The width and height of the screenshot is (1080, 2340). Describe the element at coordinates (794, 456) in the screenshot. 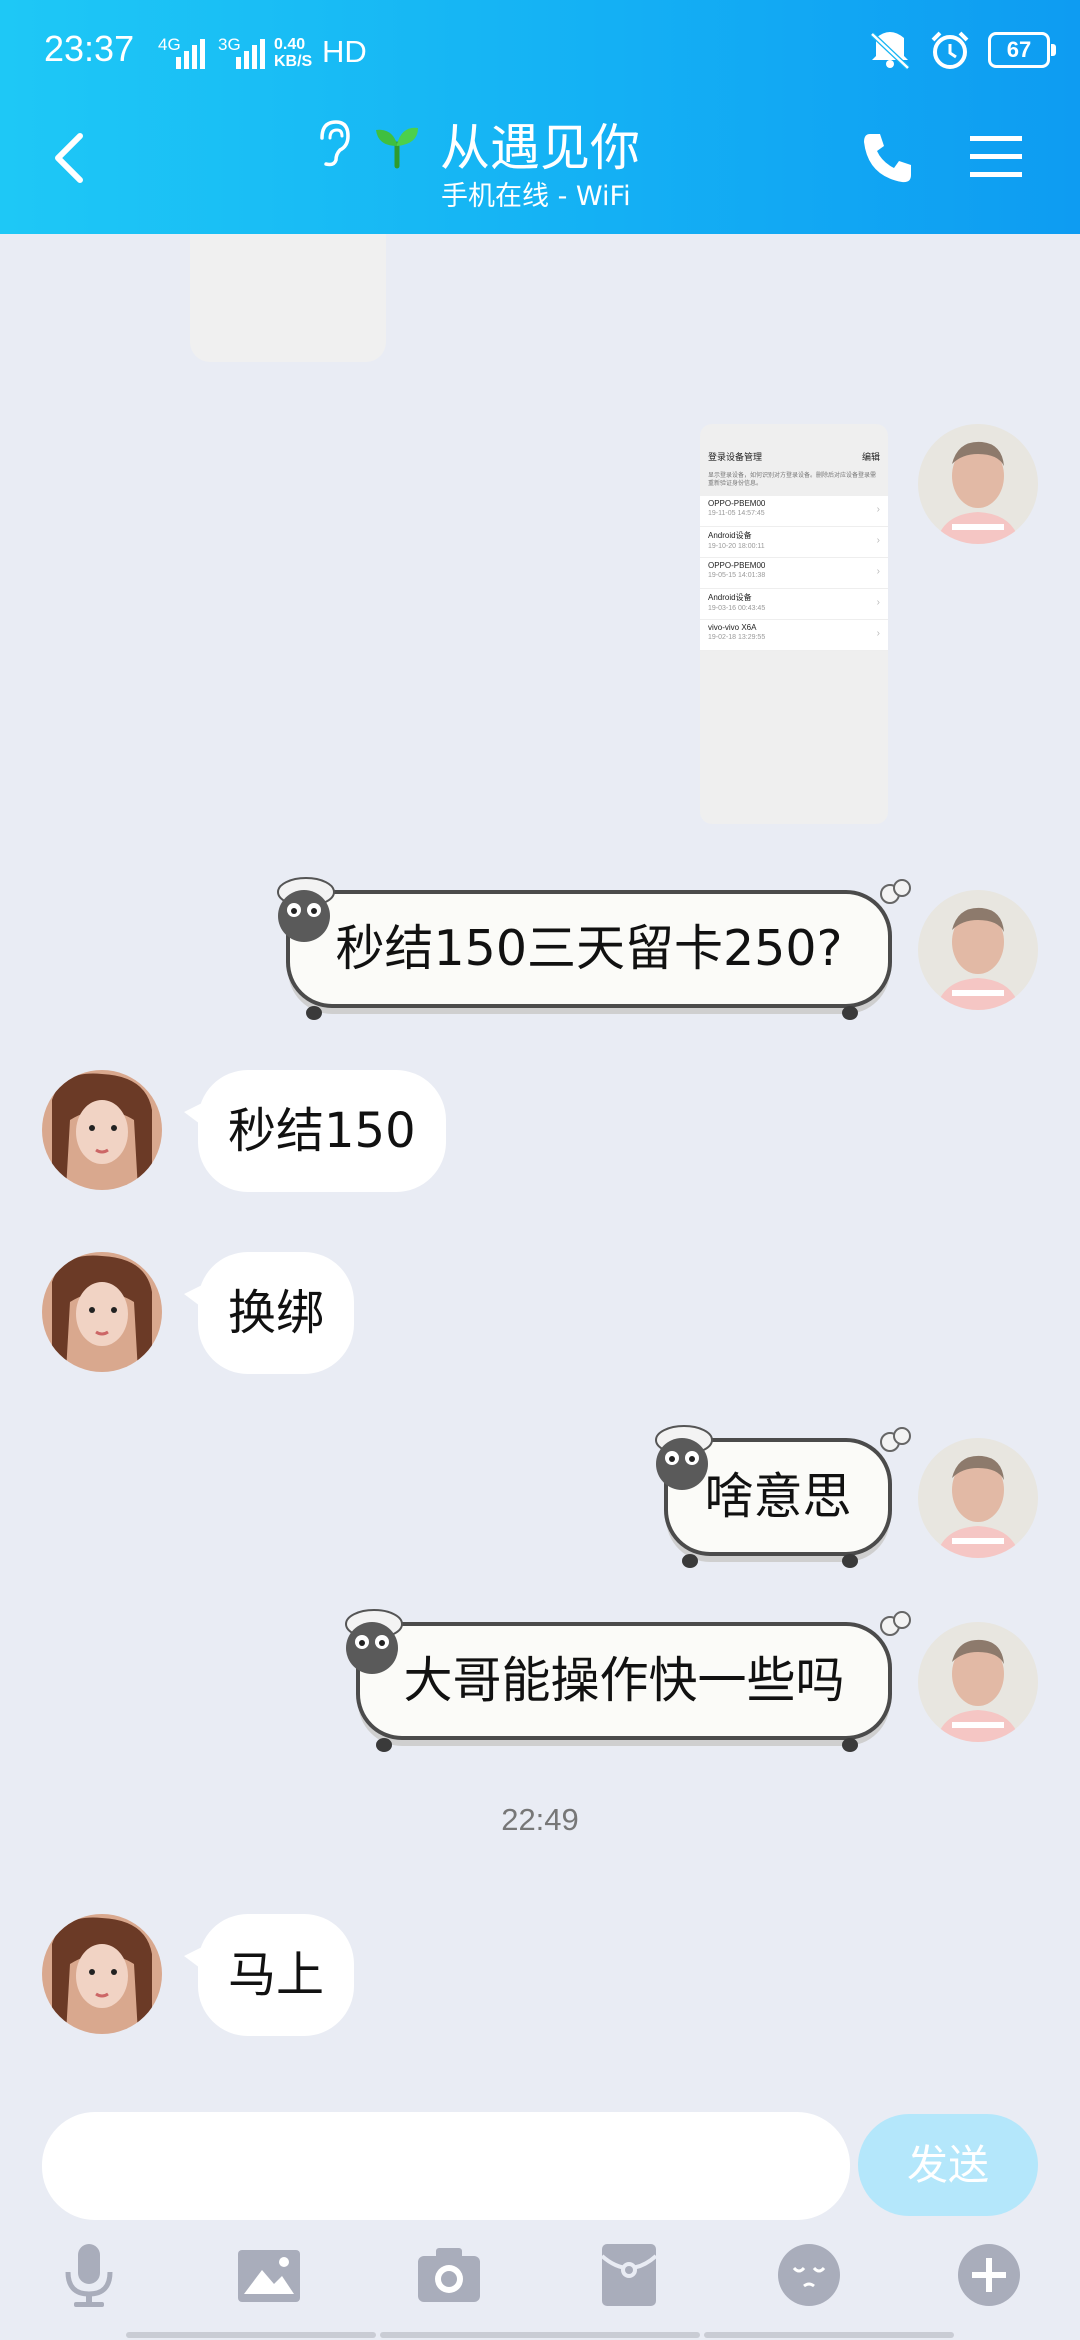

I see `screenshot-topbar: 登录设备管理 编辑` at that location.